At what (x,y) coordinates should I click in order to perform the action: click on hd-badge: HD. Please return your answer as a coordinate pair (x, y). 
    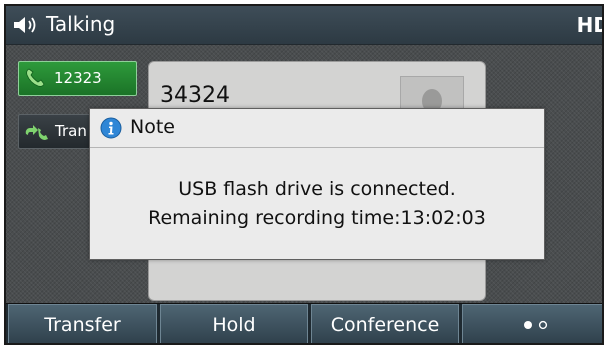
    Looking at the image, I should click on (589, 25).